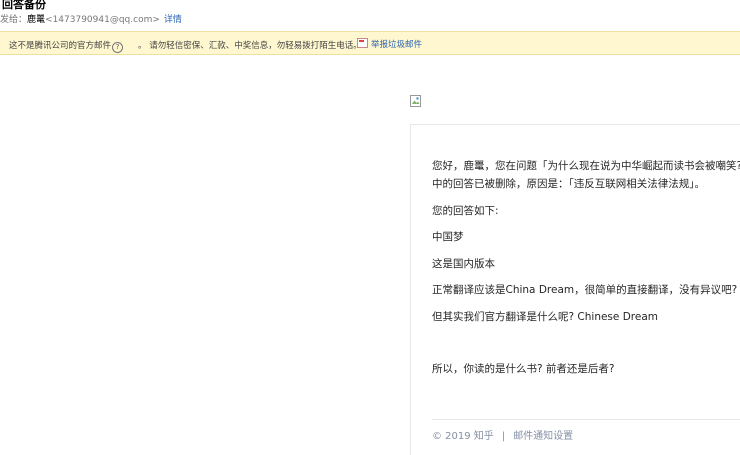 The width and height of the screenshot is (740, 455). I want to click on email-footer: © 2019 知乎 | 邮件通知设置, so click(502, 434).